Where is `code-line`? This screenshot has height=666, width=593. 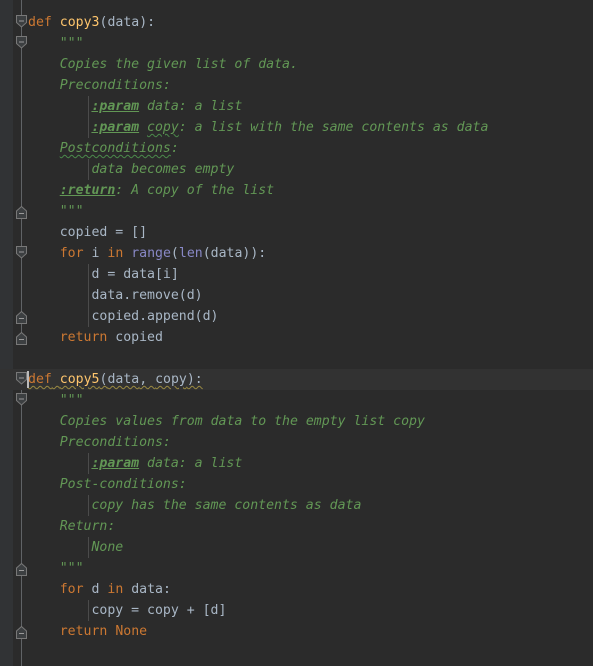 code-line is located at coordinates (296, 358).